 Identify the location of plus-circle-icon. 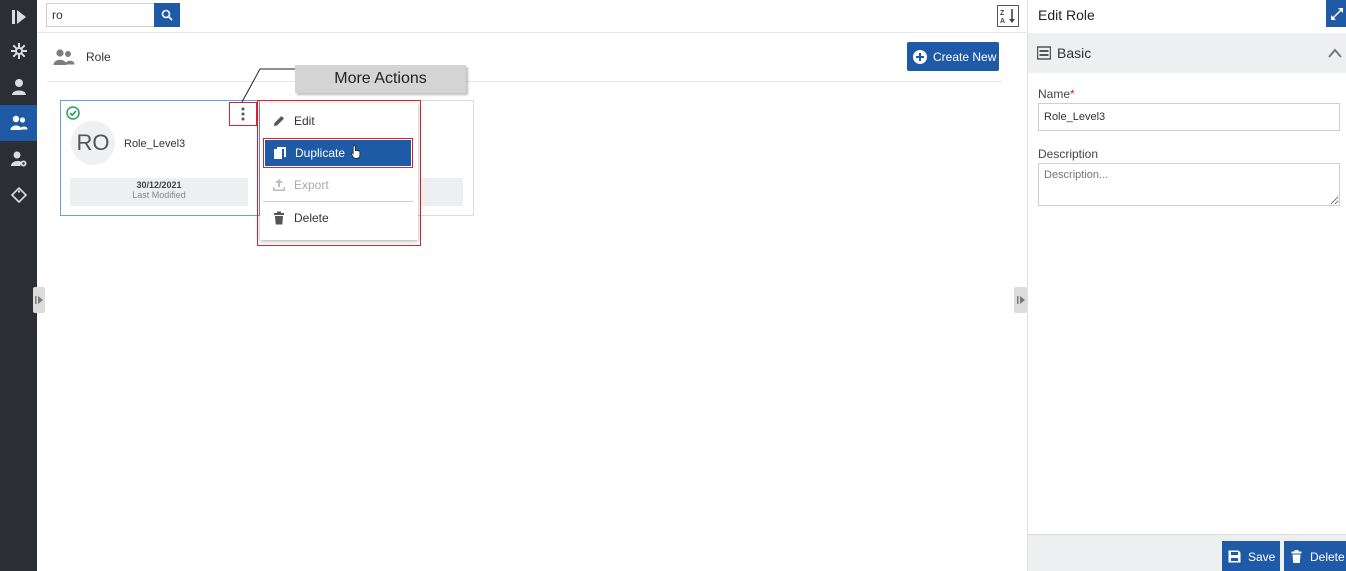
(920, 56).